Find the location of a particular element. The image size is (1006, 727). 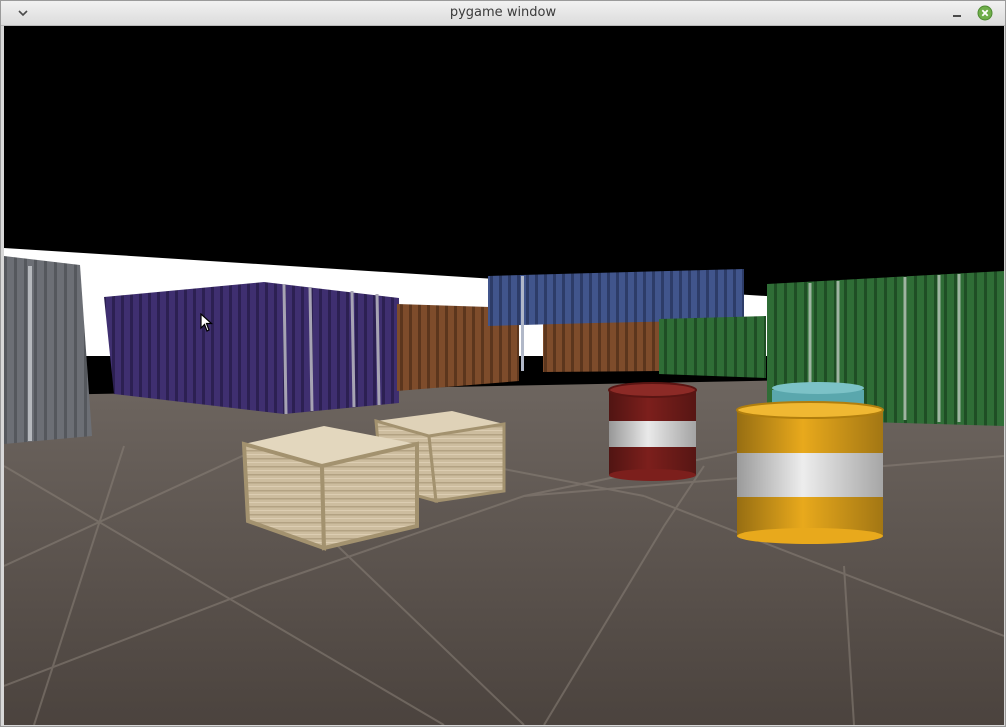

title-bar: pygame window is located at coordinates (503, 13).